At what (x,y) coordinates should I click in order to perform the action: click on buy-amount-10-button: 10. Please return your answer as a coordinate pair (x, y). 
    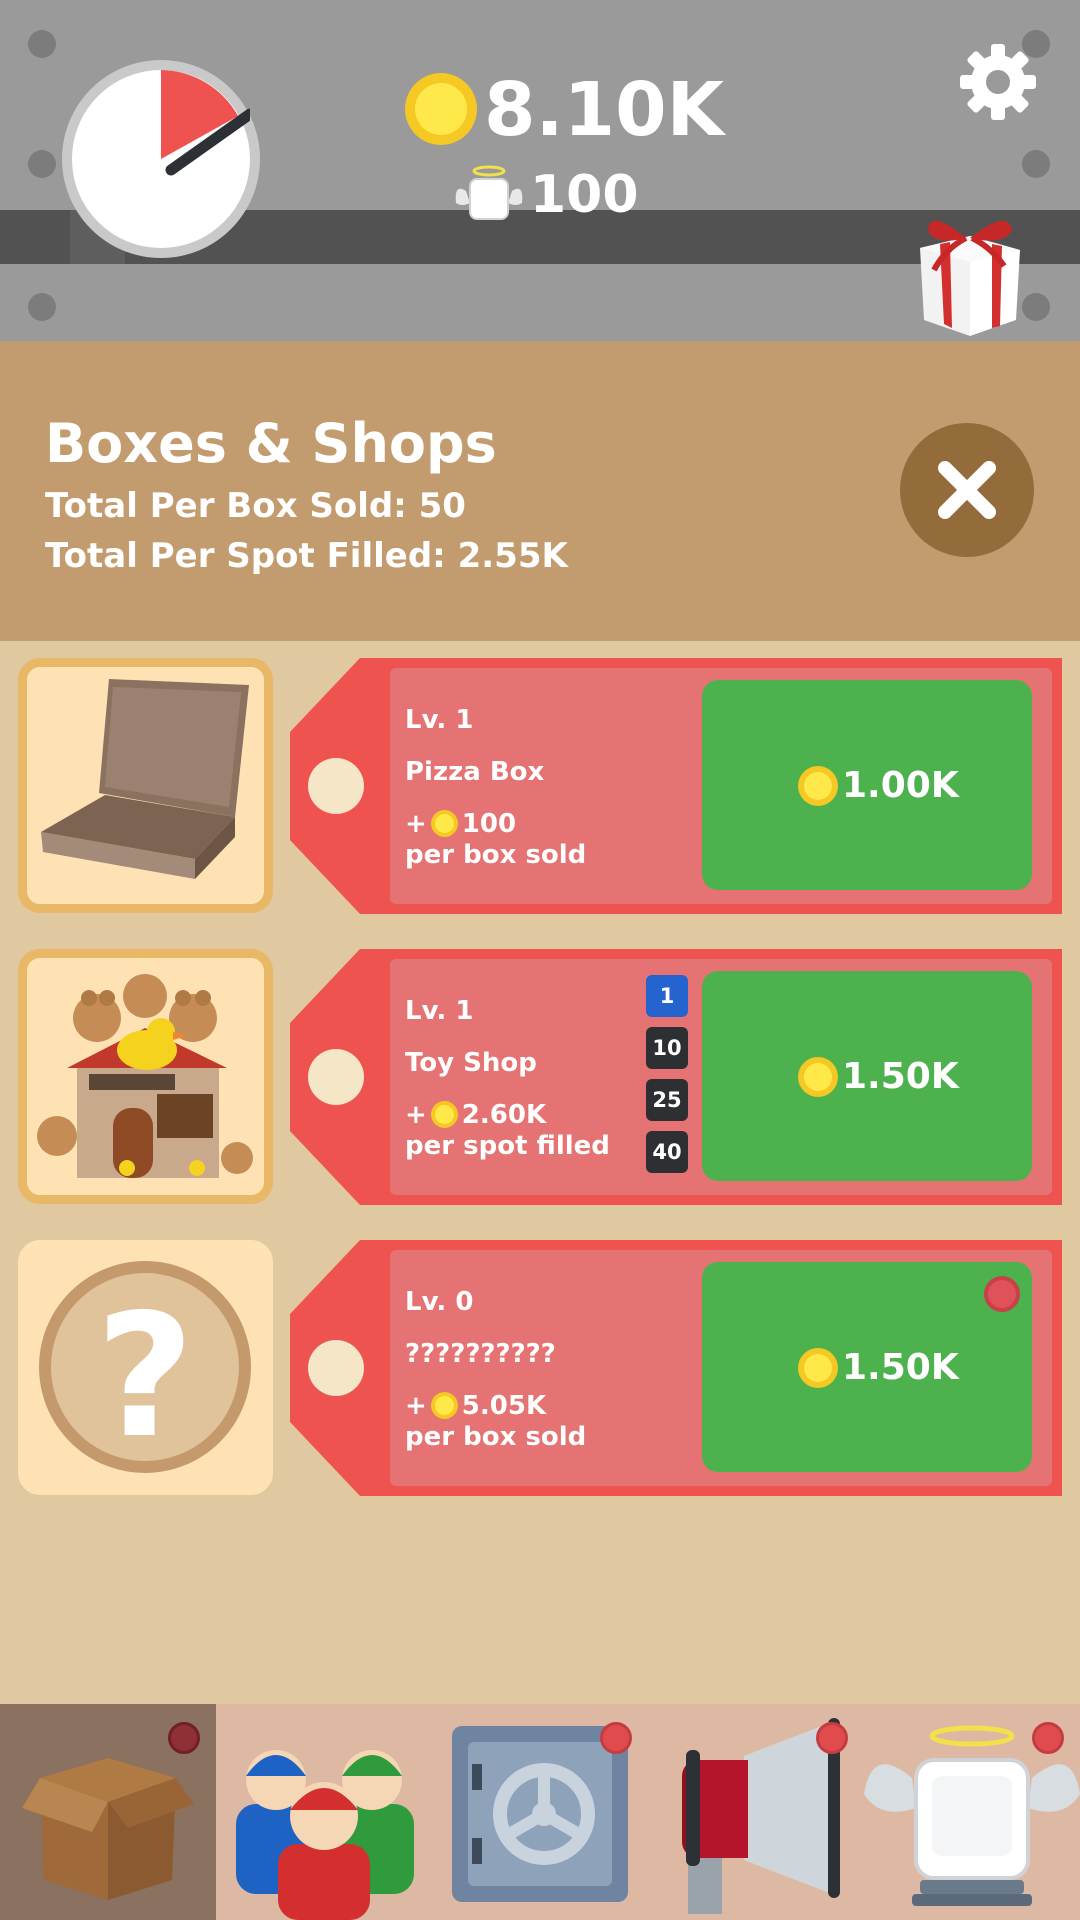
    Looking at the image, I should click on (667, 1048).